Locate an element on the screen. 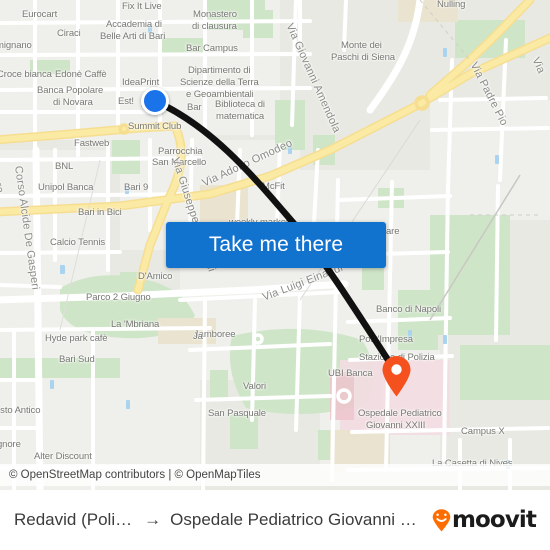  map-poi-label: Croce bianca is located at coordinates (26, 74).